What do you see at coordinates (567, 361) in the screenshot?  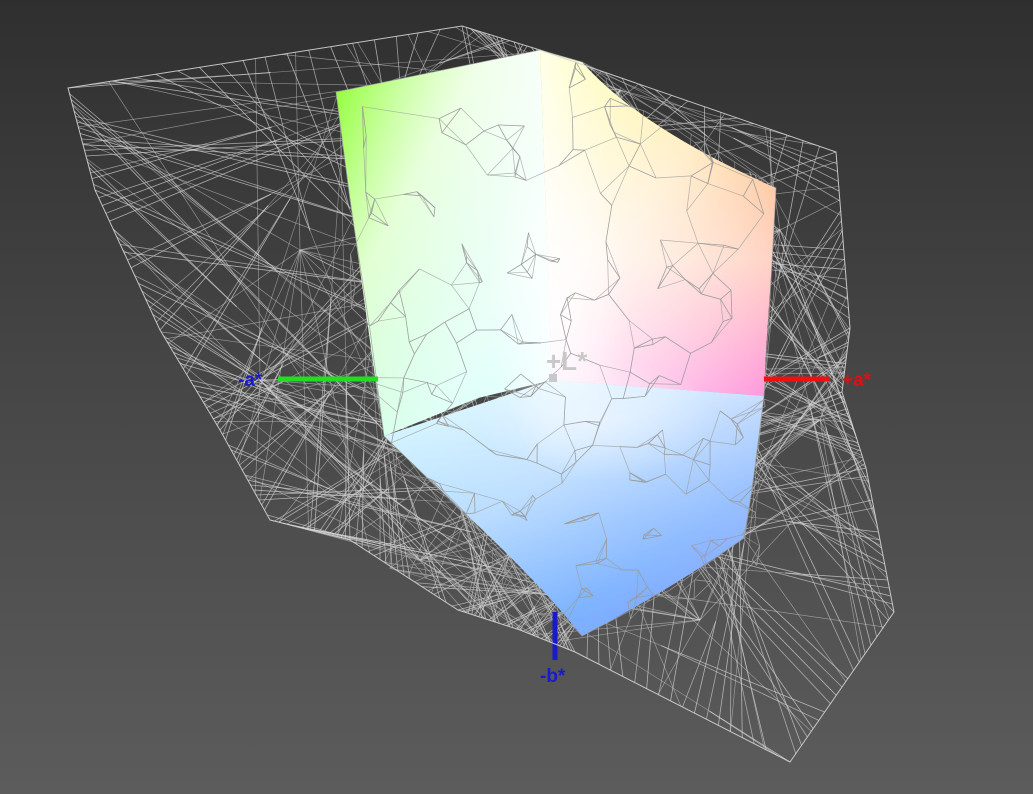 I see `plus-l-axis-label: +L*` at bounding box center [567, 361].